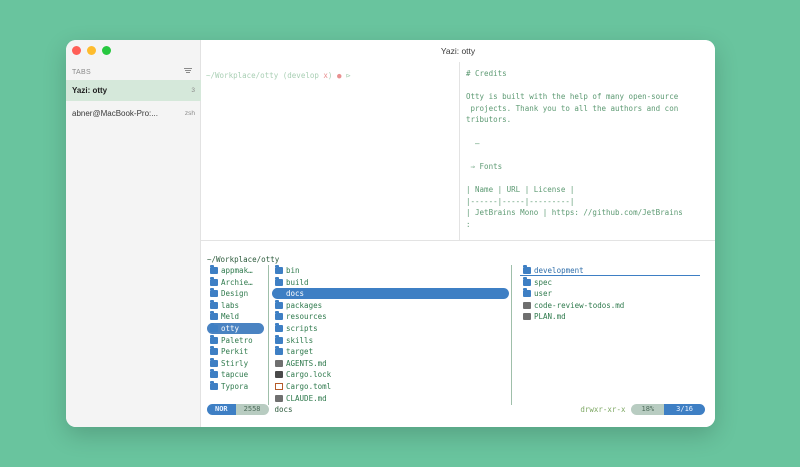  Describe the element at coordinates (133, 90) in the screenshot. I see `sidebar-tab-yazi: Yazi: otty 3` at that location.